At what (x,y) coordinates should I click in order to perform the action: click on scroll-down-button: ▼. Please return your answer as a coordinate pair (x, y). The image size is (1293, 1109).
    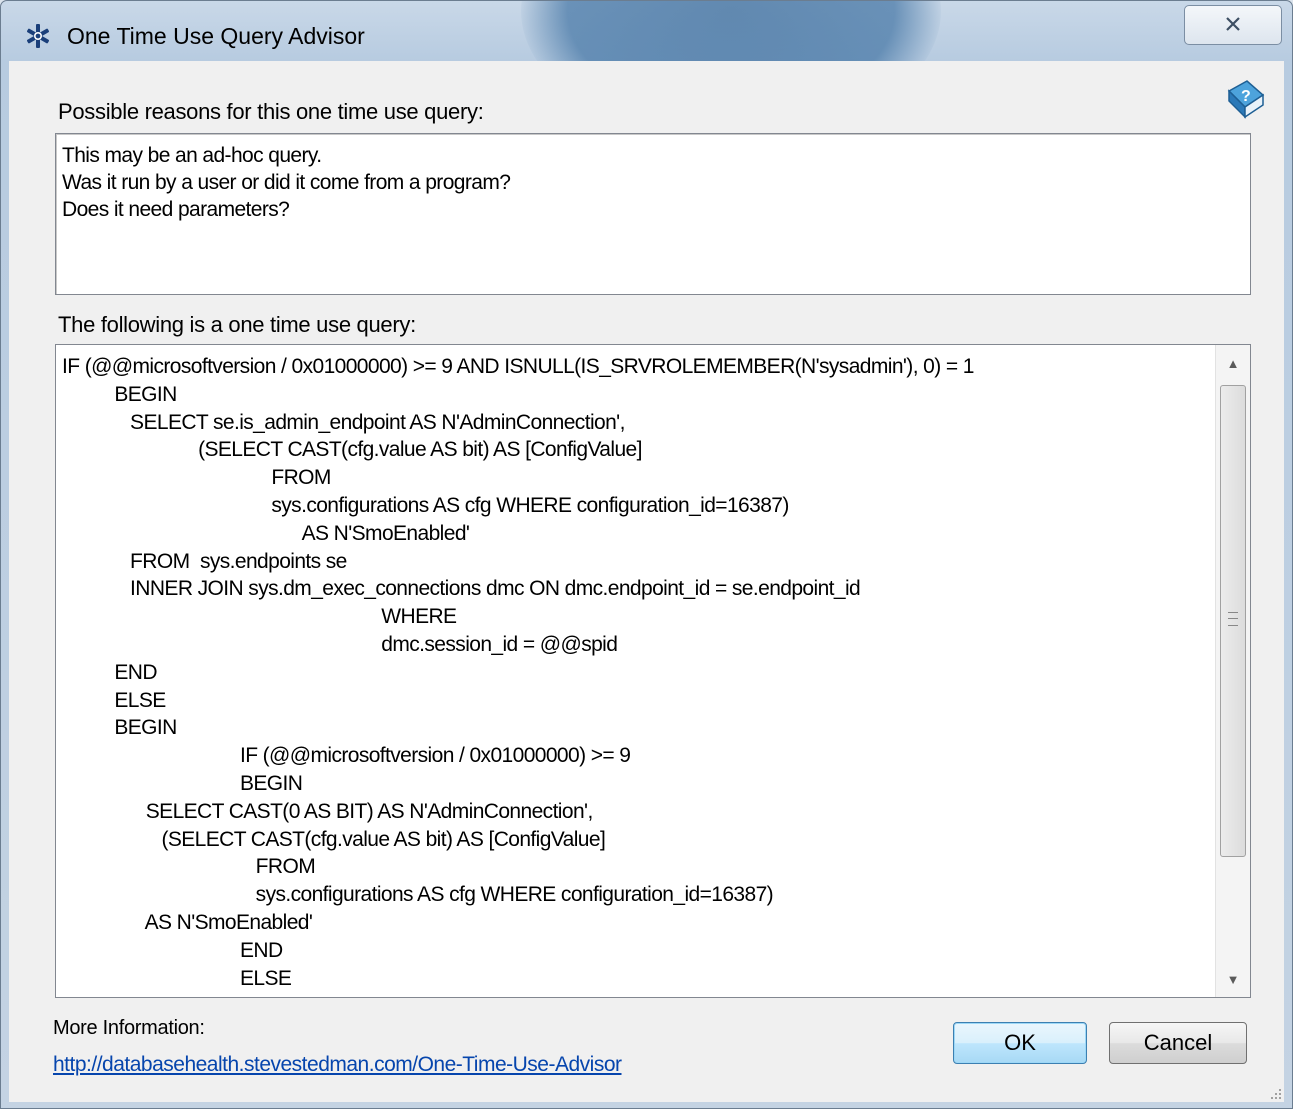
    Looking at the image, I should click on (1233, 979).